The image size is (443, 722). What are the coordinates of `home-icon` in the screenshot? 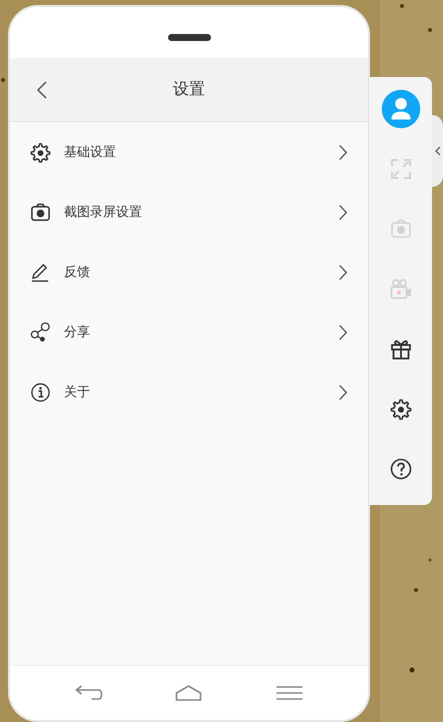 It's located at (189, 693).